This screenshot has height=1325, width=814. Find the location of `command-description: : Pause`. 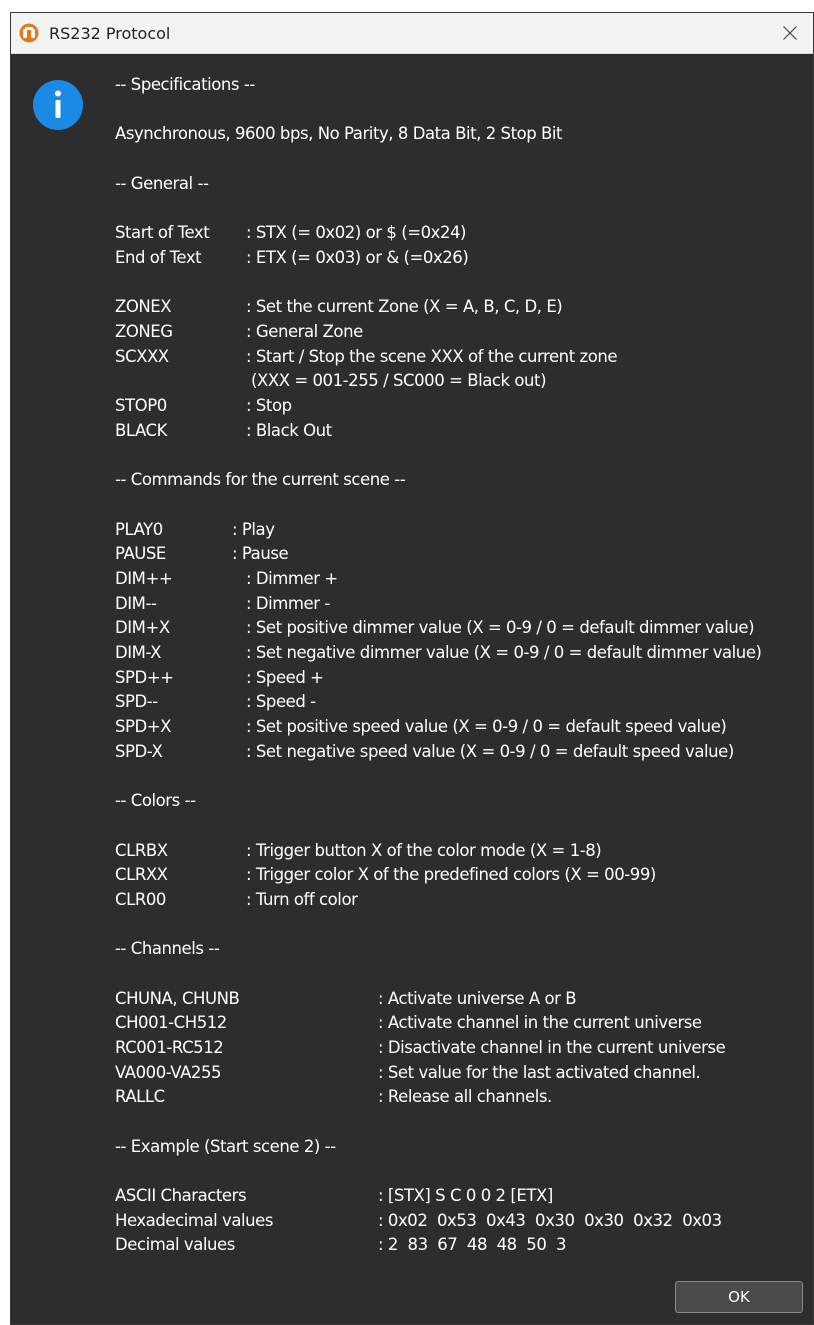

command-description: : Pause is located at coordinates (260, 553).